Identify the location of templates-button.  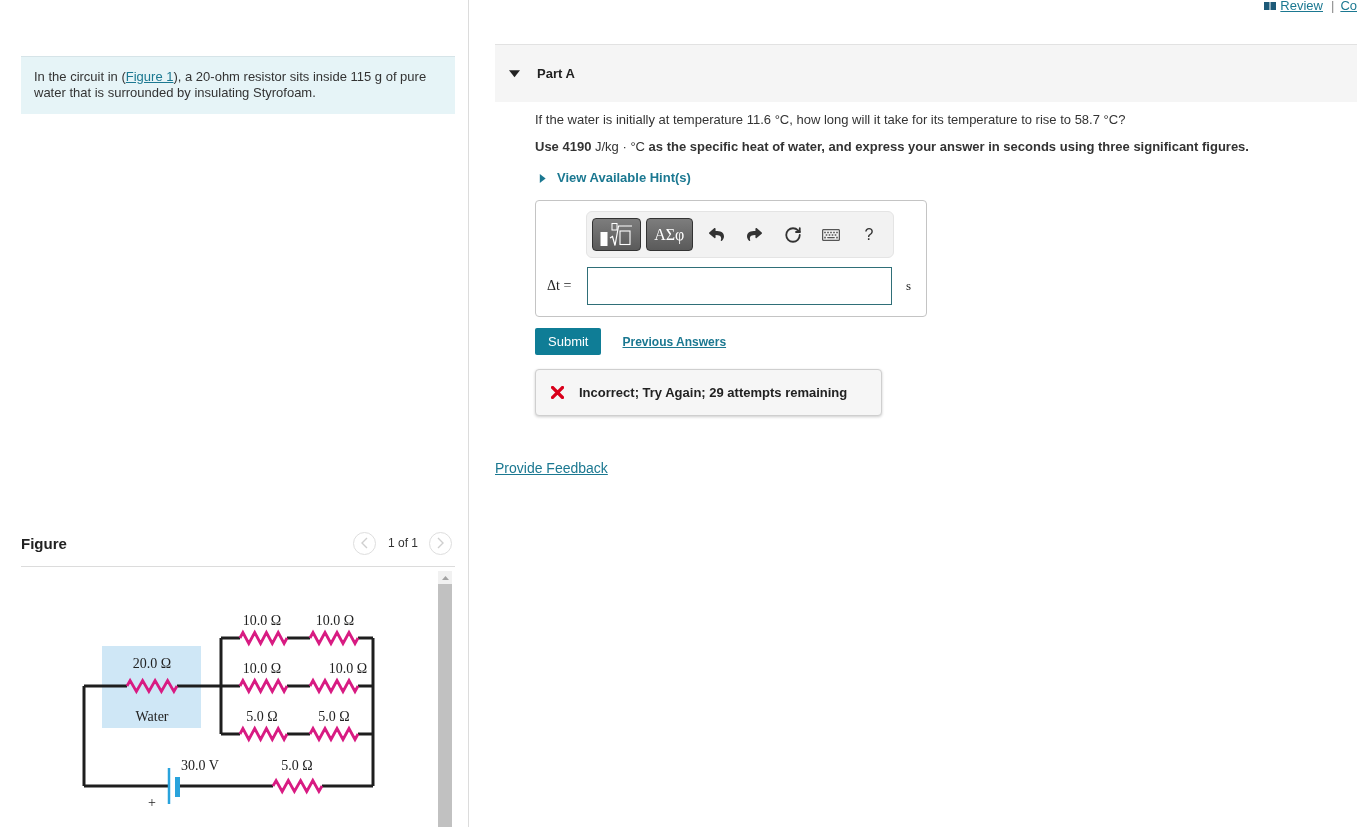
(616, 234).